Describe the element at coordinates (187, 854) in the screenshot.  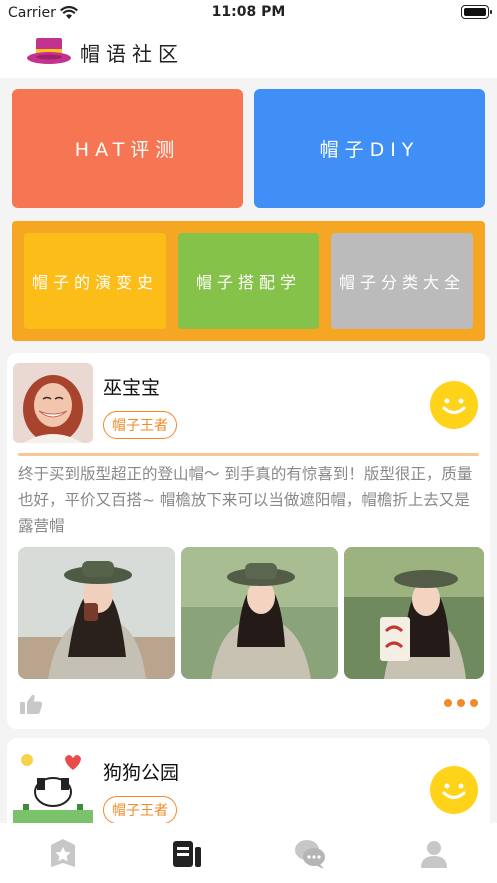
I see `post-list-icon` at that location.